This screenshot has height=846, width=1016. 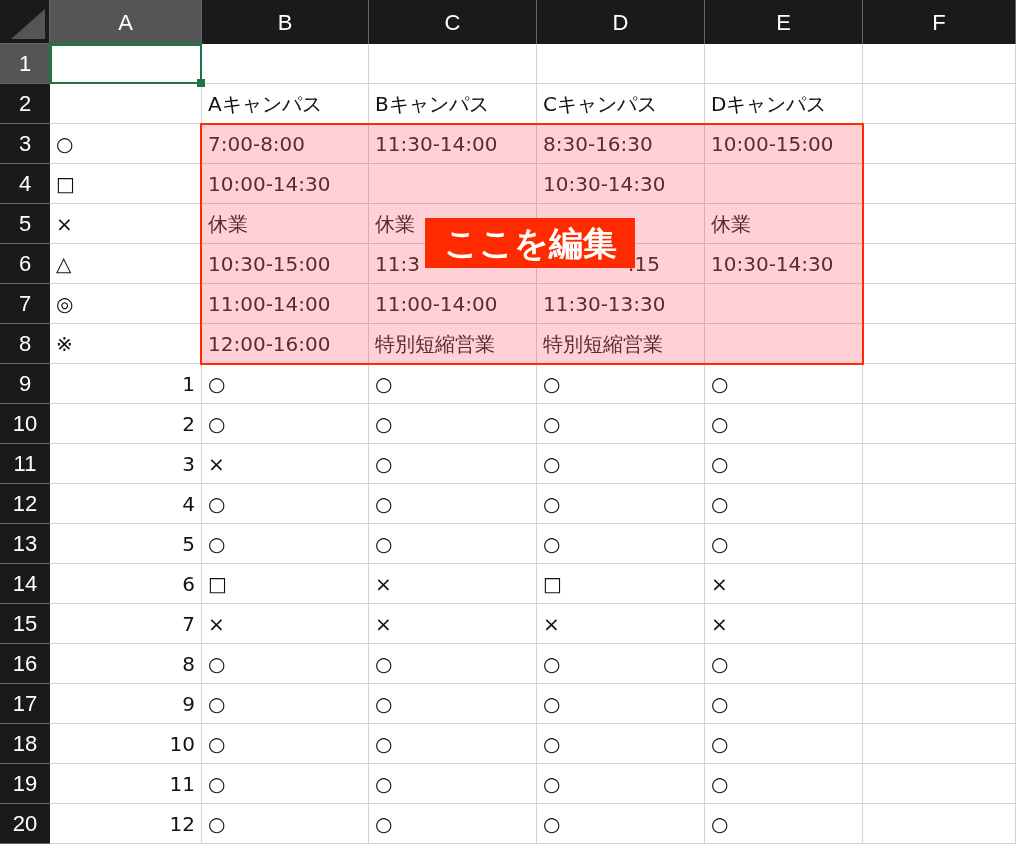 I want to click on cell-text: 4, so click(x=188, y=504).